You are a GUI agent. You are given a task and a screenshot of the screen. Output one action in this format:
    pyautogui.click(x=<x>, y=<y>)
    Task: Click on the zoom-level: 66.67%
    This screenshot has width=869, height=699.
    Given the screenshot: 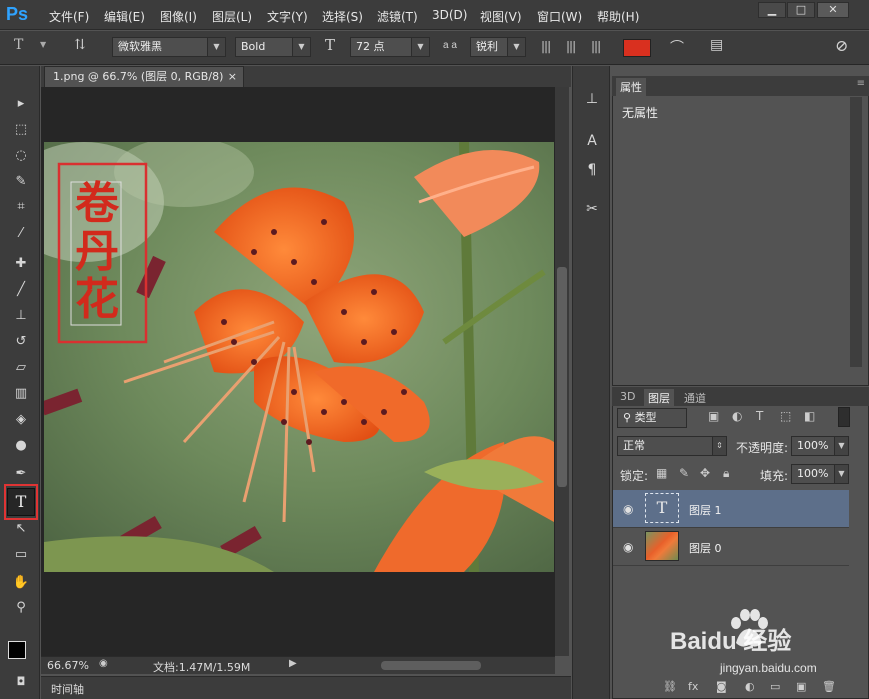 What is the action you would take?
    pyautogui.click(x=68, y=665)
    